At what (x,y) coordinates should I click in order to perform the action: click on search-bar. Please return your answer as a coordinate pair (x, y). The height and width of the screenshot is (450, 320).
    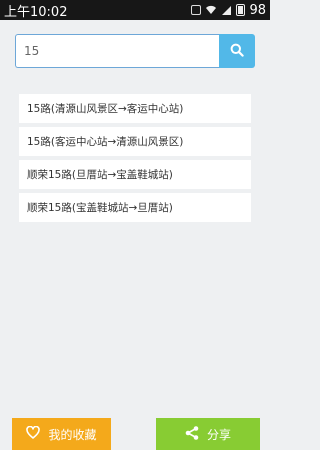
    Looking at the image, I should click on (135, 51).